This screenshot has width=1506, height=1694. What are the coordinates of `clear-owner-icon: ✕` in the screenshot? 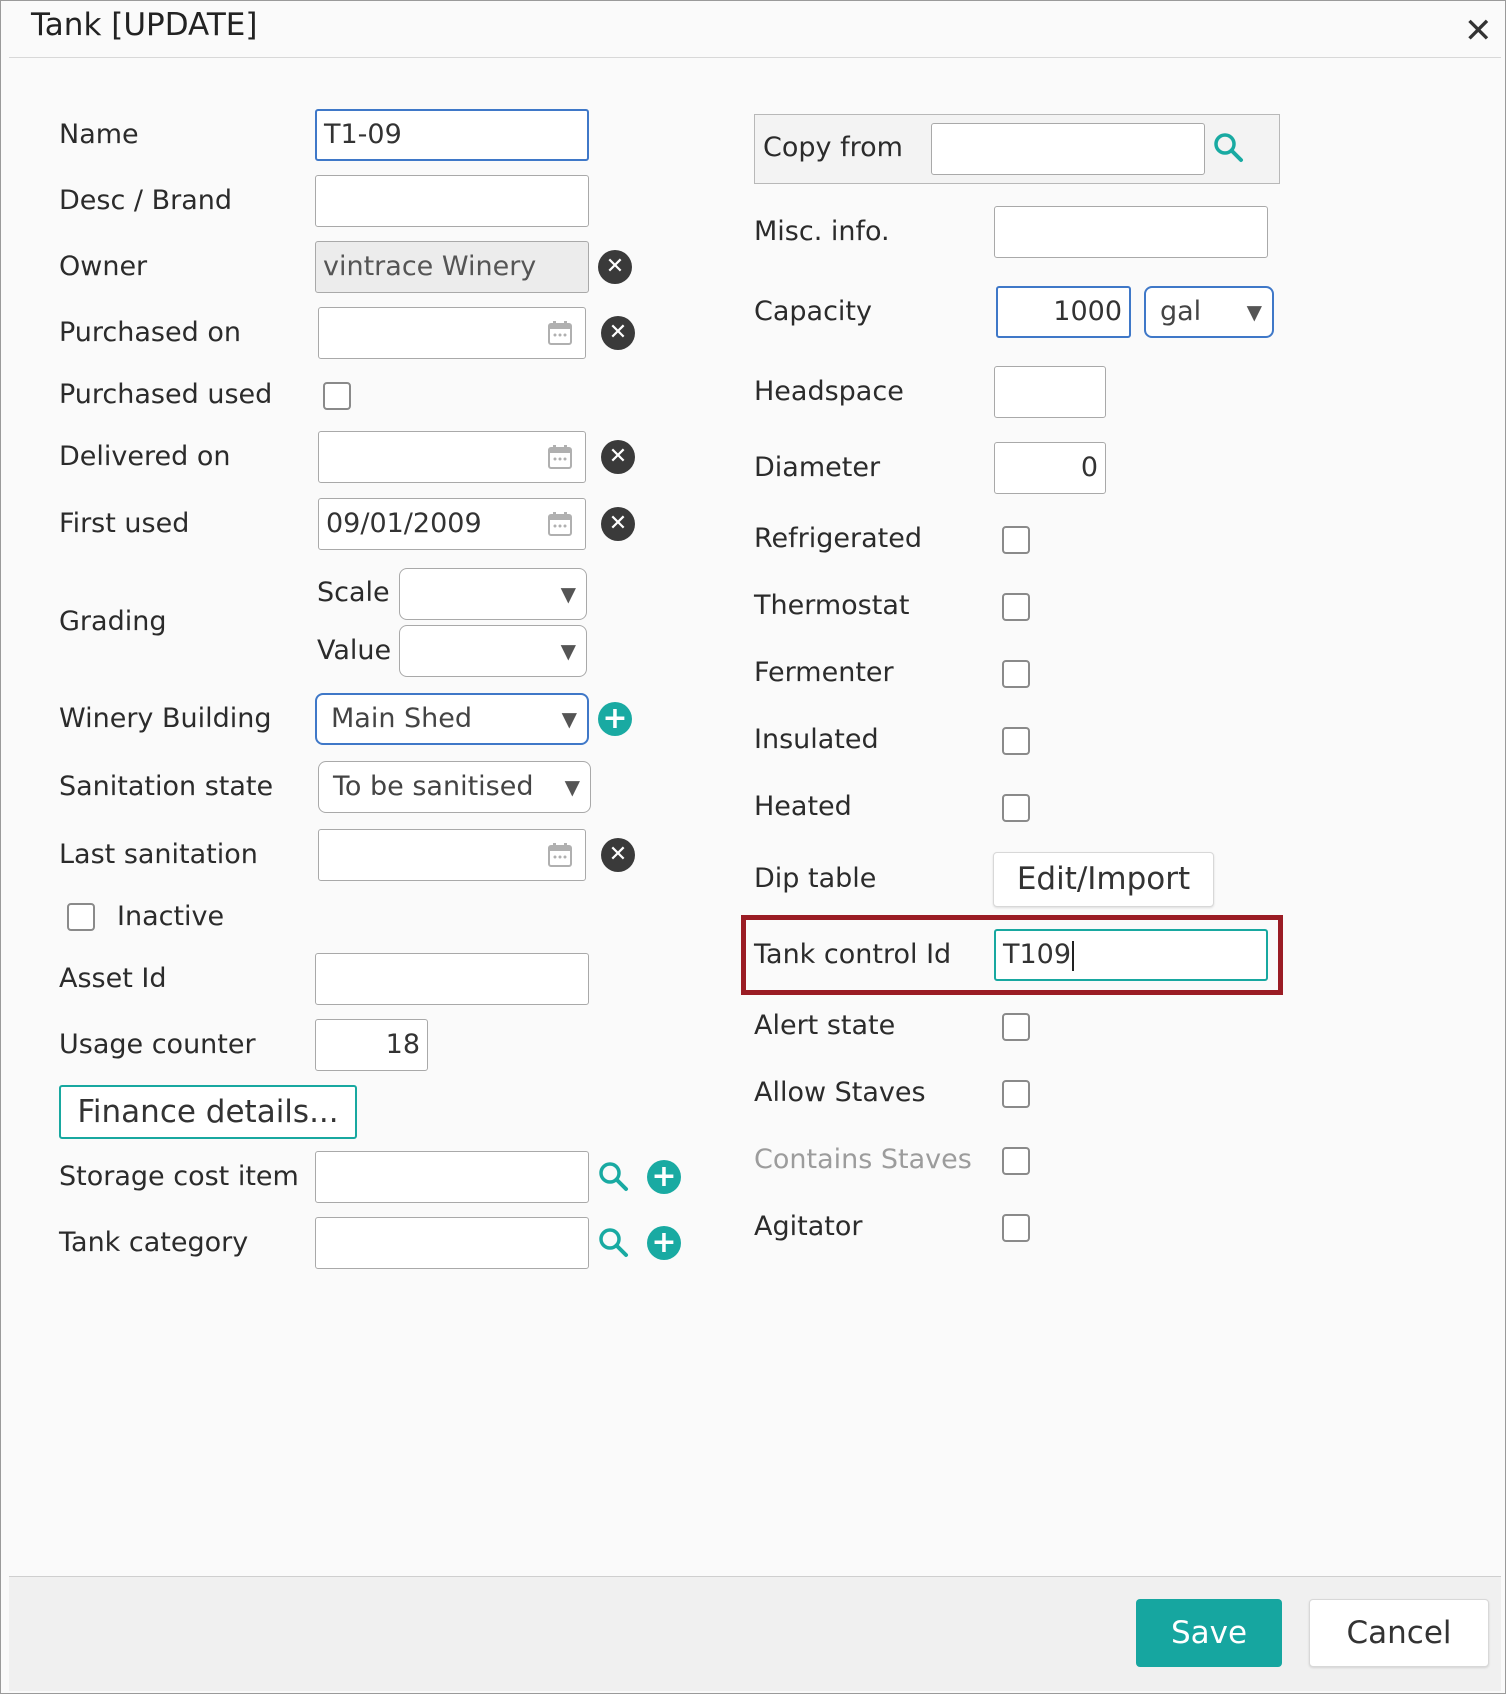 It's located at (615, 267).